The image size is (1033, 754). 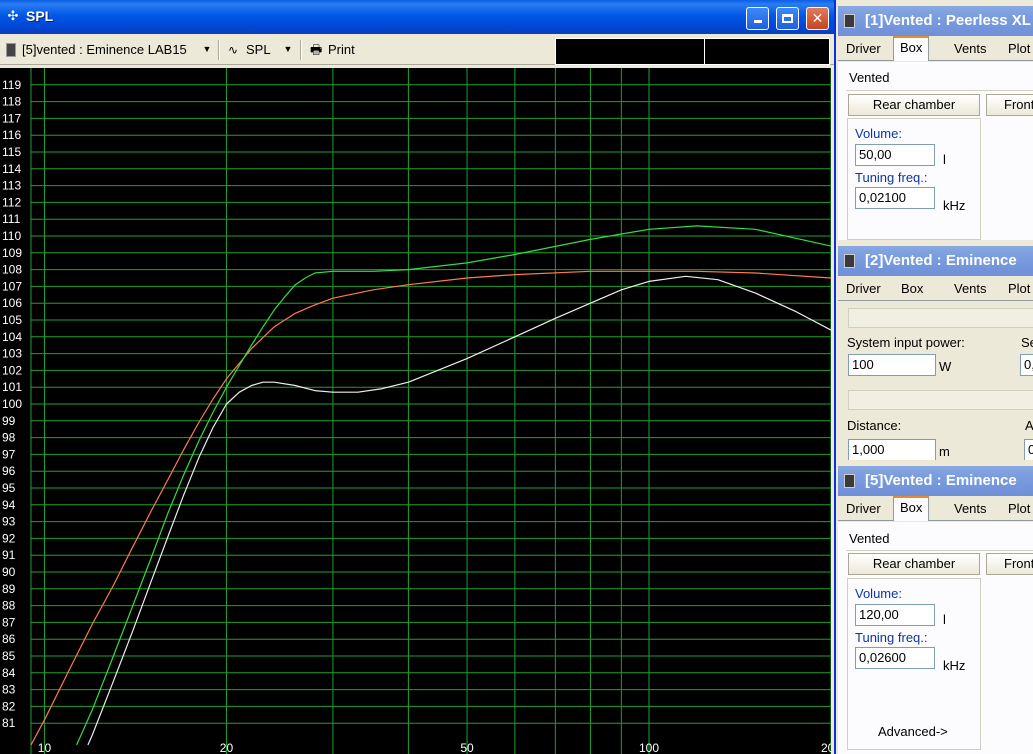 I want to click on x-tick-label: 50, so click(x=467, y=747).